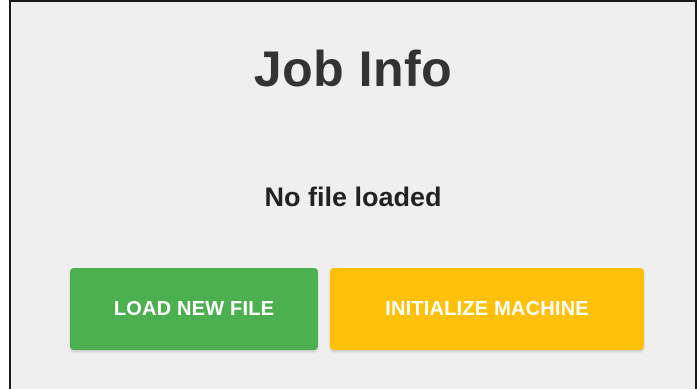  I want to click on load-new-file-button: LOAD NEW FILE, so click(194, 309).